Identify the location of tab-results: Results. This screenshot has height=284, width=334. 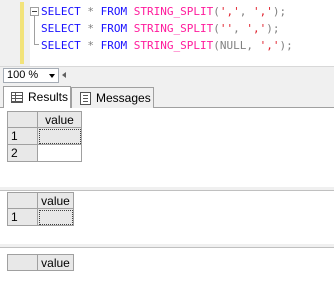
(37, 97).